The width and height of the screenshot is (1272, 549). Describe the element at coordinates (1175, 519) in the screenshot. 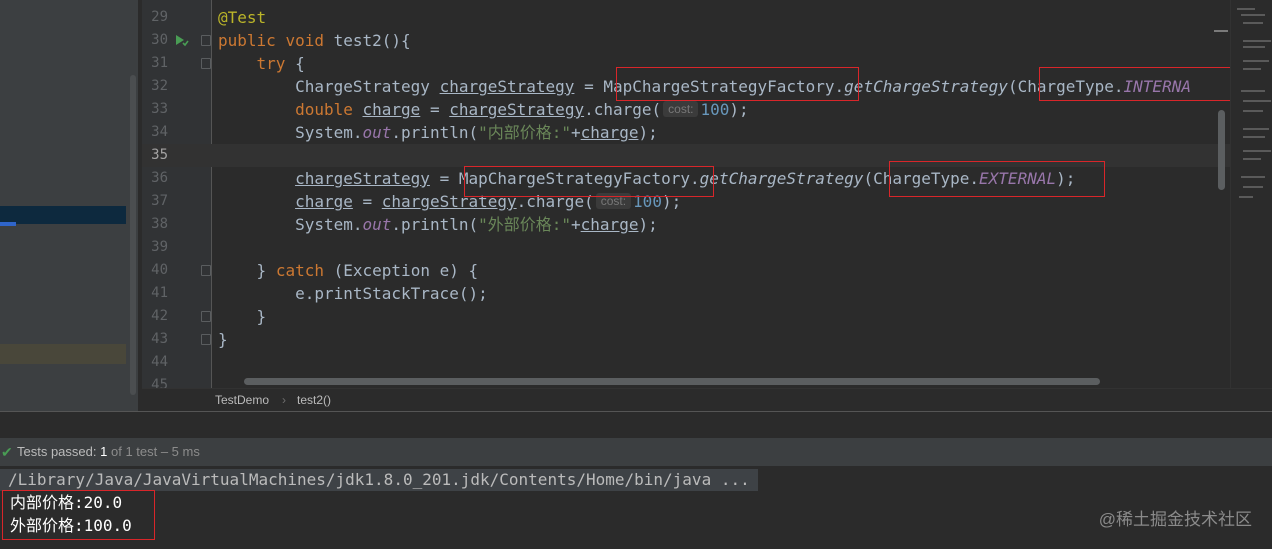

I see `watermark: @稀土掘金技术社区` at that location.